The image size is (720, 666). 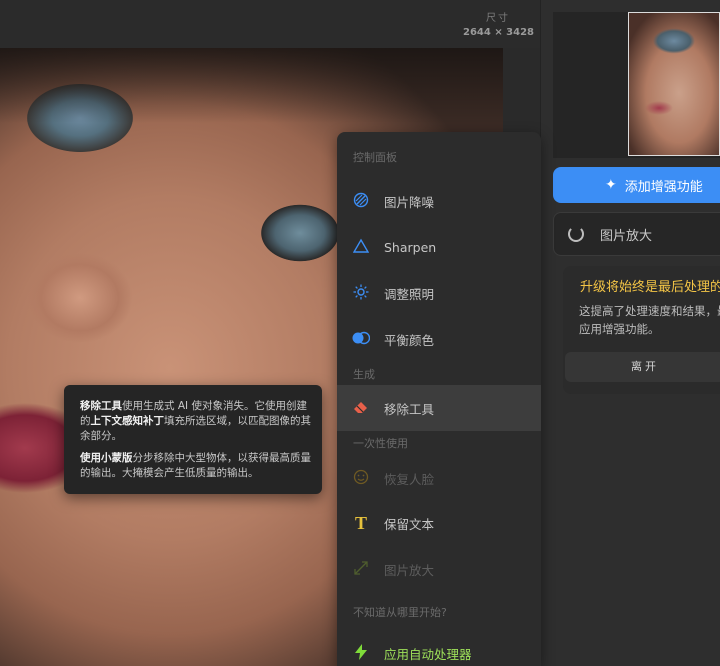 What do you see at coordinates (498, 18) in the screenshot?
I see `size-label: 尺寸` at bounding box center [498, 18].